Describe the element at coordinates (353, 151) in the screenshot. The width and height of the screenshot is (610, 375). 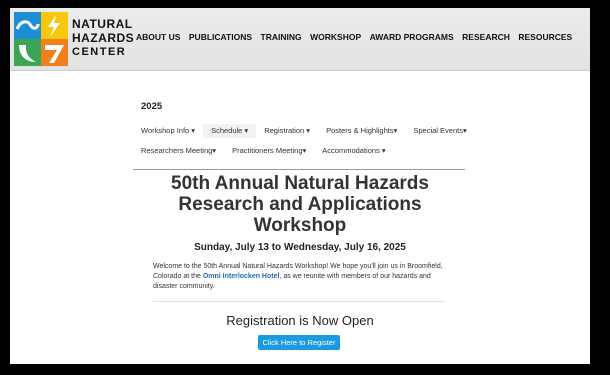
I see `subnav-accommodations: Accommodations ▾` at that location.